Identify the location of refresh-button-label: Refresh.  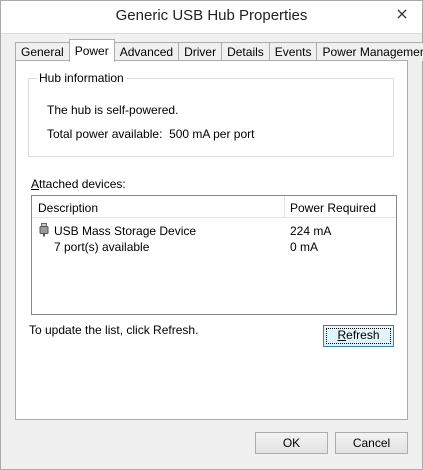
(358, 335).